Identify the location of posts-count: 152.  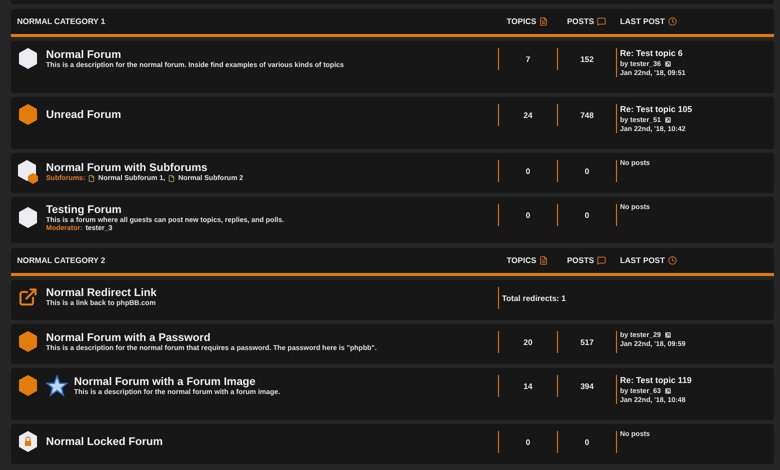
(587, 59).